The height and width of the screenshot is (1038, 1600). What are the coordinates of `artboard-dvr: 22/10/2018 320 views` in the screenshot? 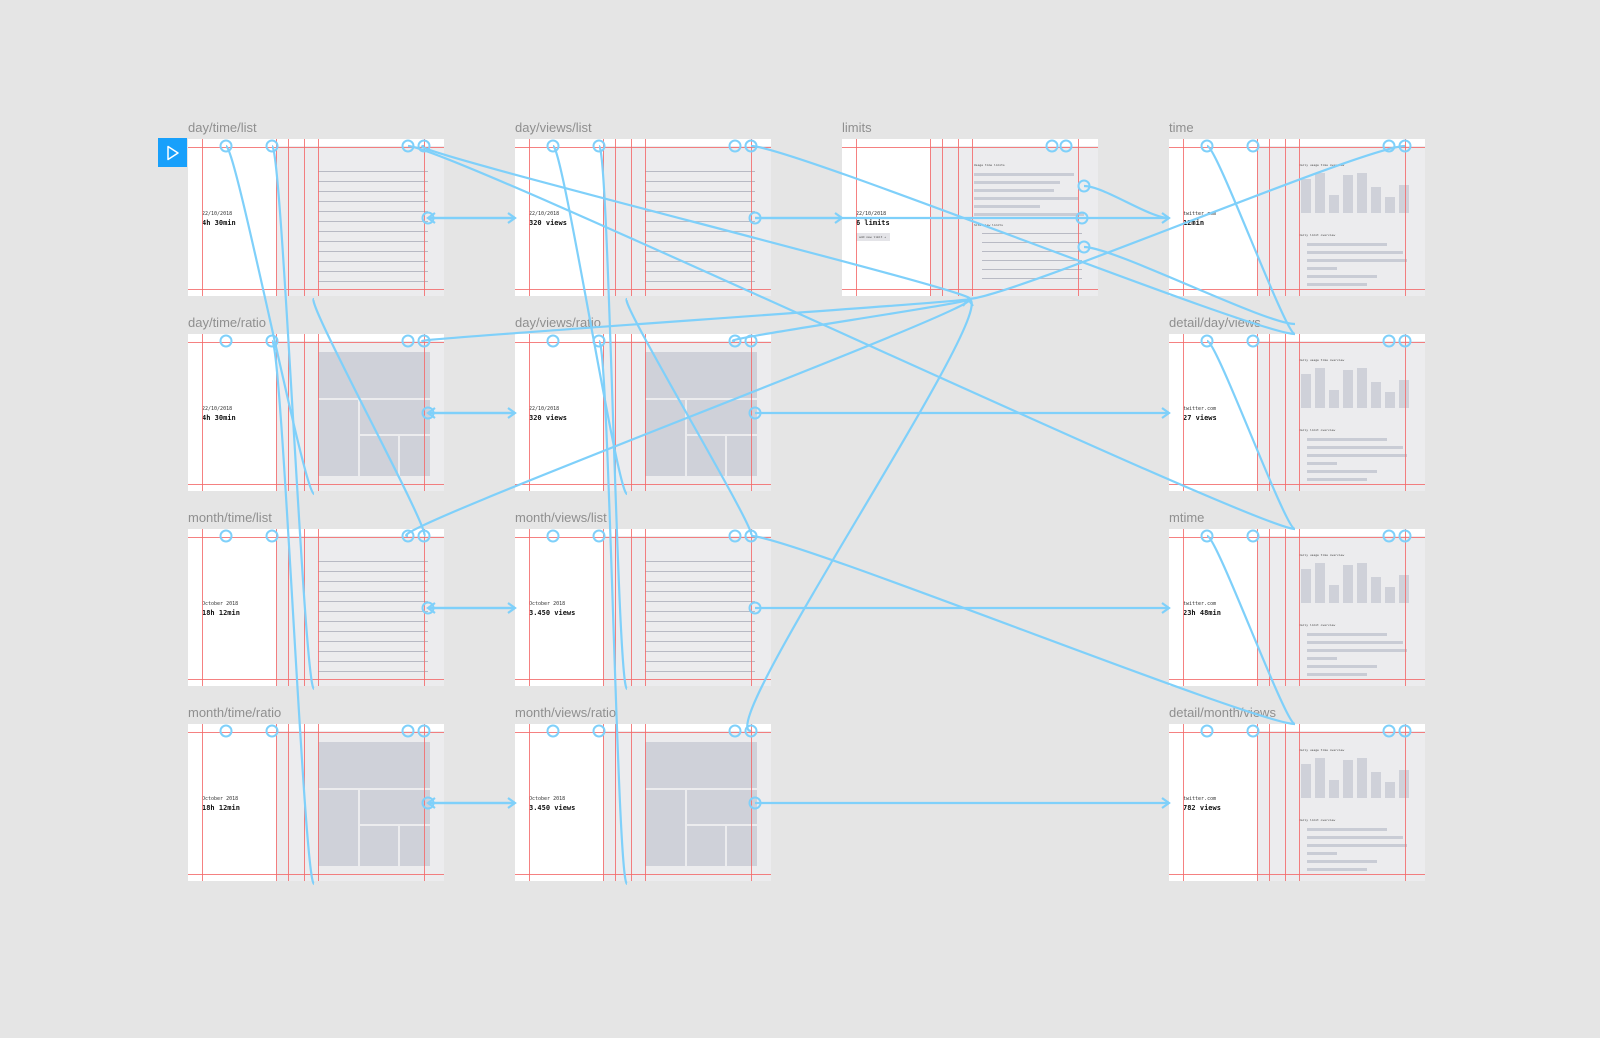 It's located at (643, 412).